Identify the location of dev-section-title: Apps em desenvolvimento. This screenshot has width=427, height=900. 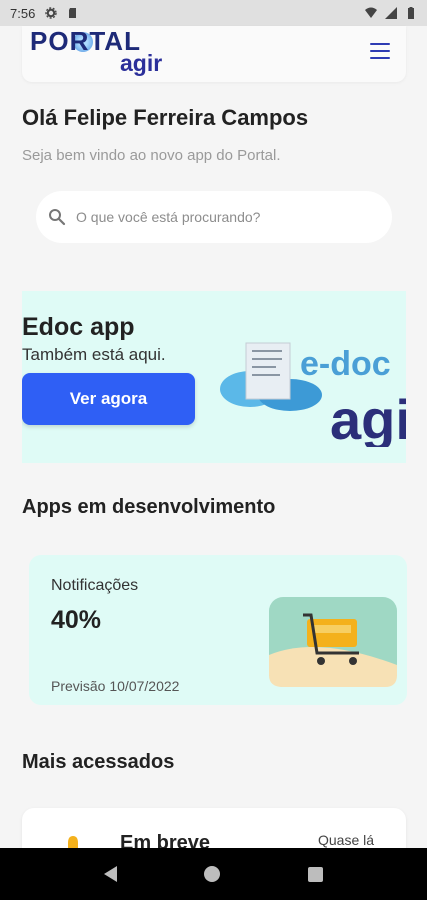
(149, 507).